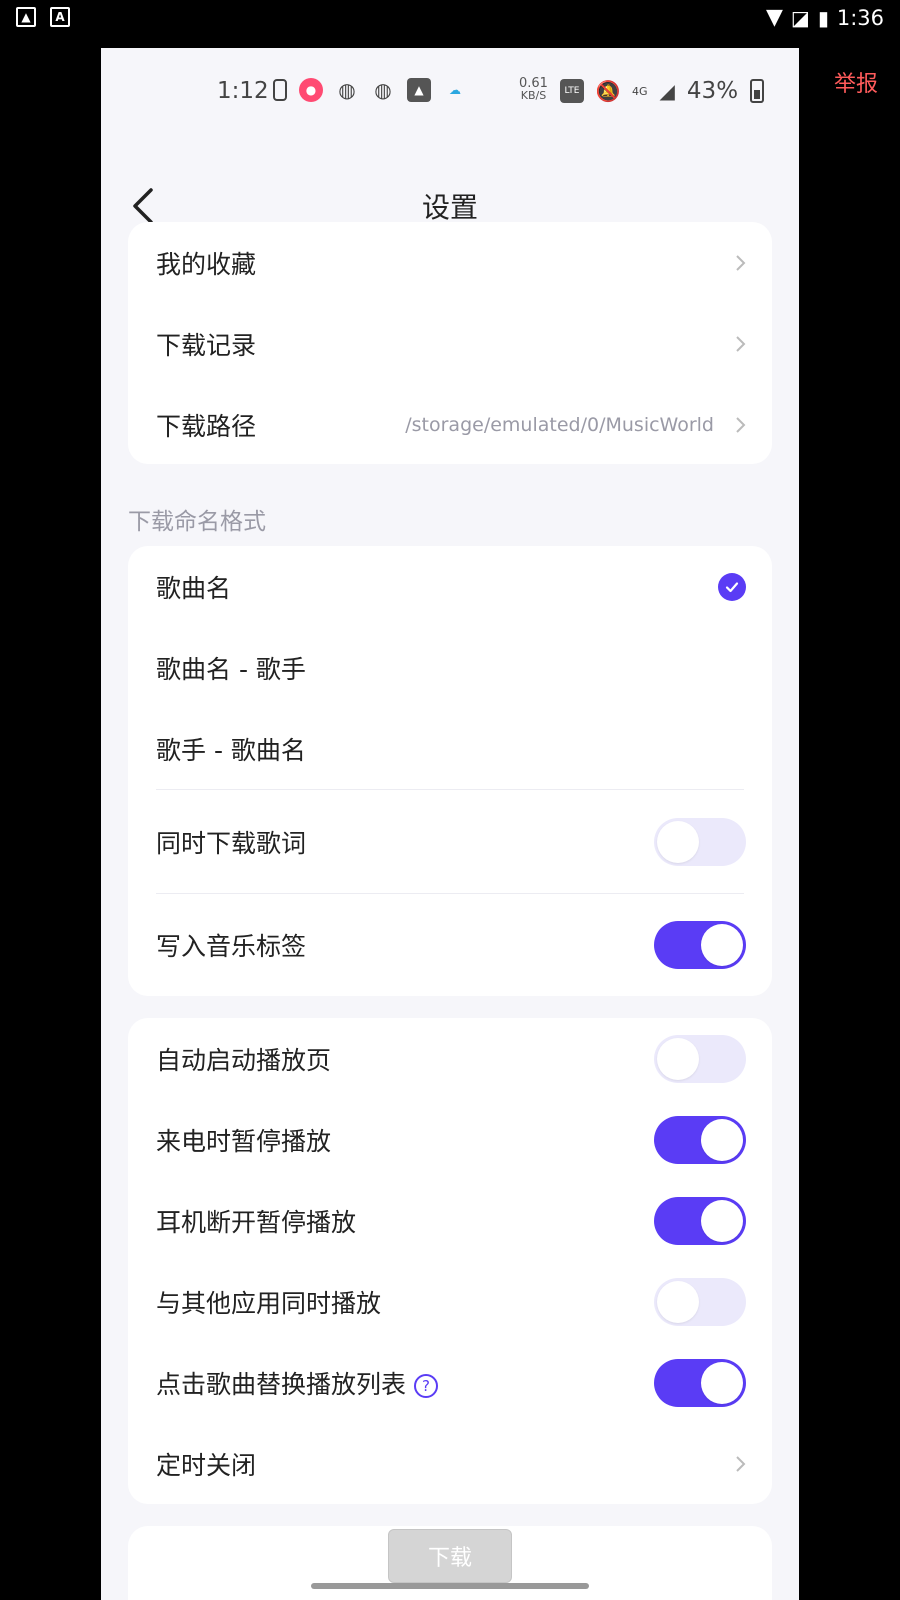  Describe the element at coordinates (450, 748) in the screenshot. I see `naming-option-2: 歌手 - 歌曲名` at that location.